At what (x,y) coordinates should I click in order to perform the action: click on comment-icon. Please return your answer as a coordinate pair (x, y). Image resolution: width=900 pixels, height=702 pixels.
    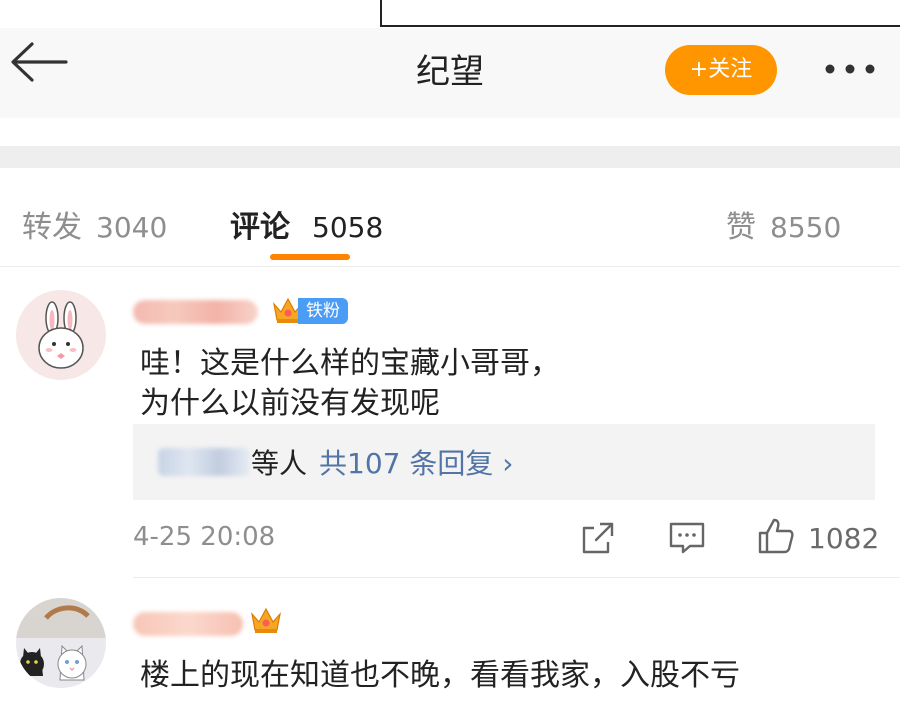
    Looking at the image, I should click on (687, 538).